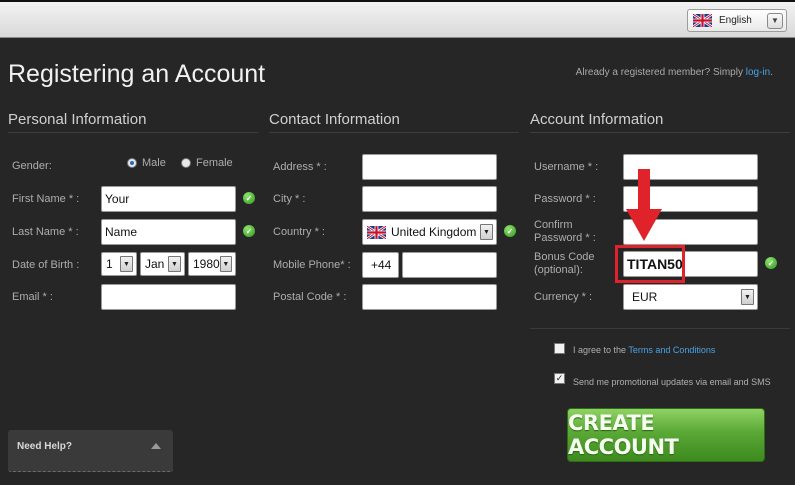 The width and height of the screenshot is (795, 485). Describe the element at coordinates (155, 264) in the screenshot. I see `dob-month-value: Jan` at that location.